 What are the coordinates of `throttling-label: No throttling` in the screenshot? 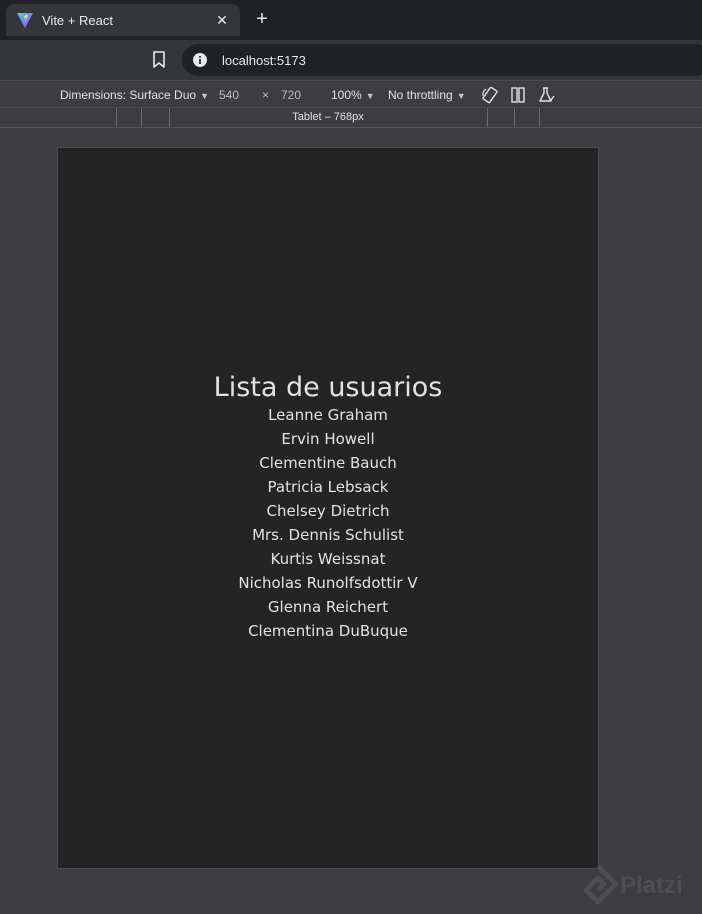 It's located at (420, 95).